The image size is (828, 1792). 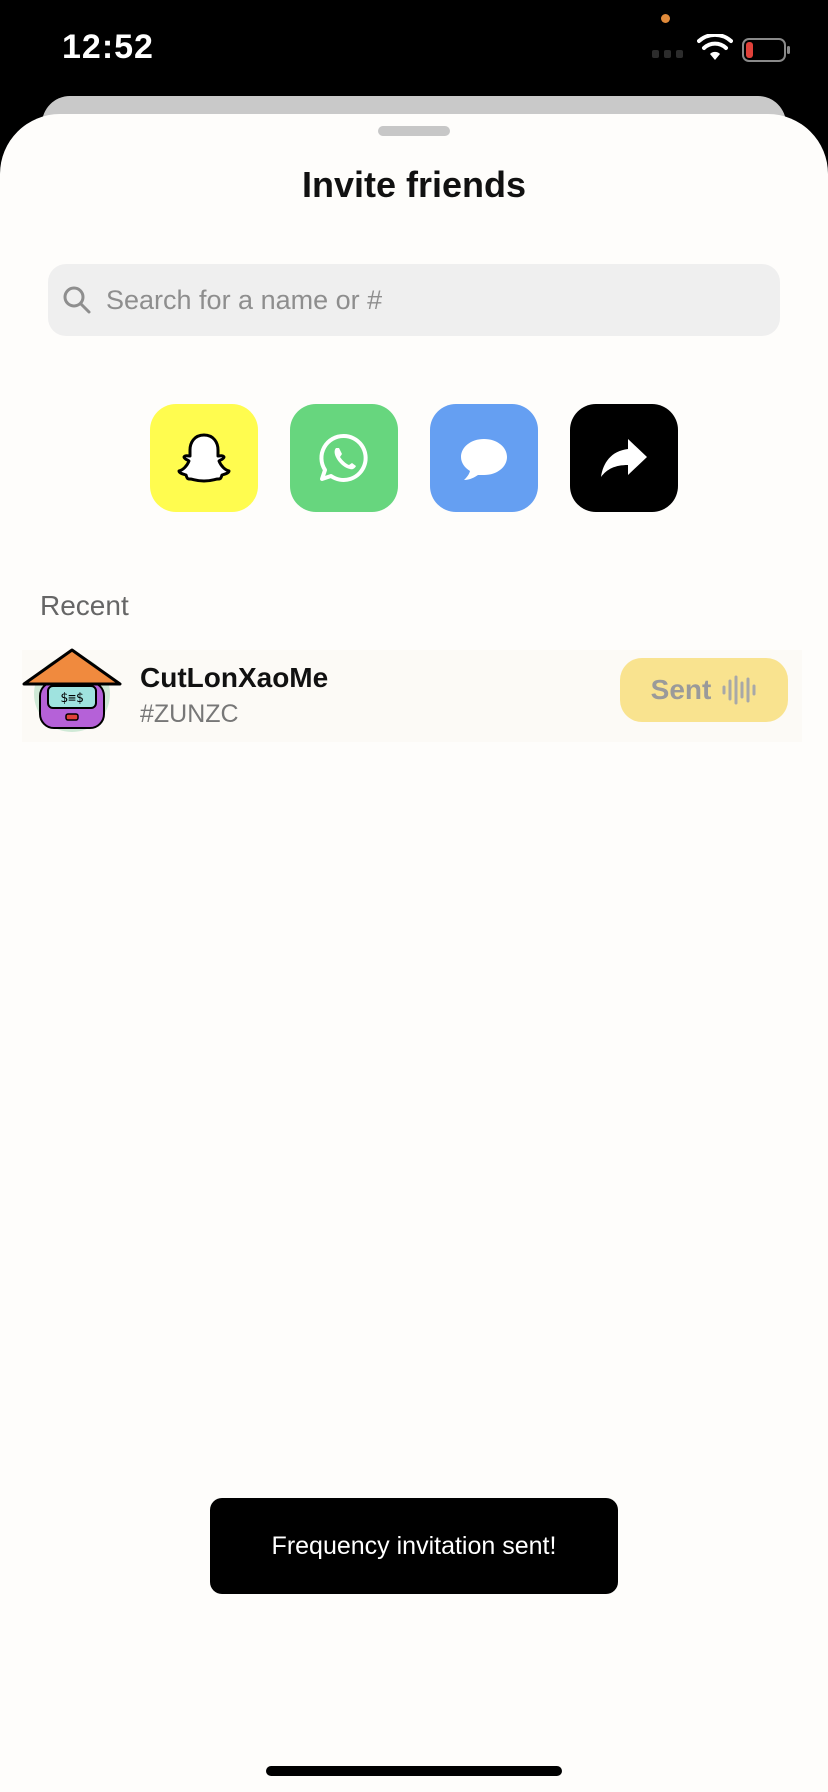 I want to click on search-bar, so click(x=414, y=300).